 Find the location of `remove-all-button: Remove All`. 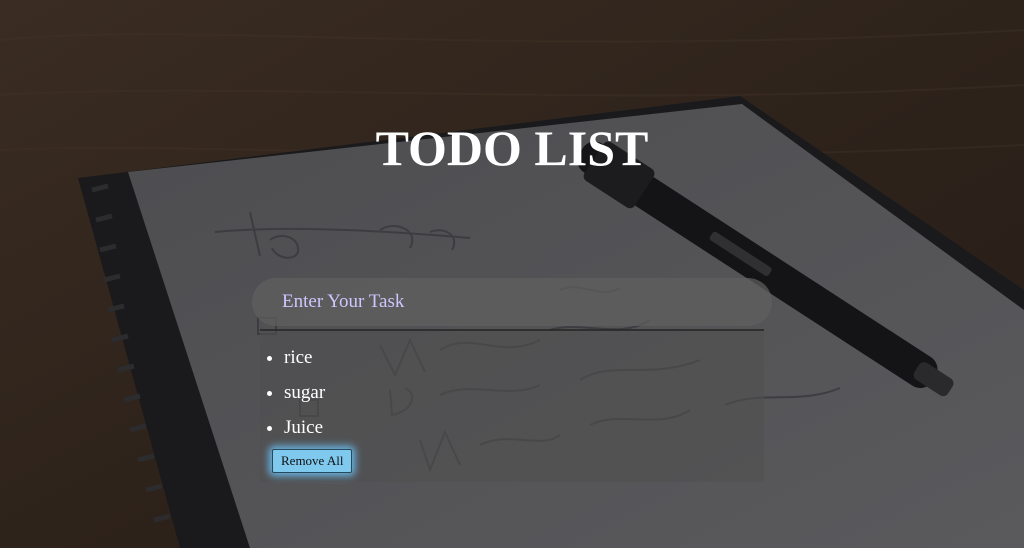

remove-all-button: Remove All is located at coordinates (312, 461).